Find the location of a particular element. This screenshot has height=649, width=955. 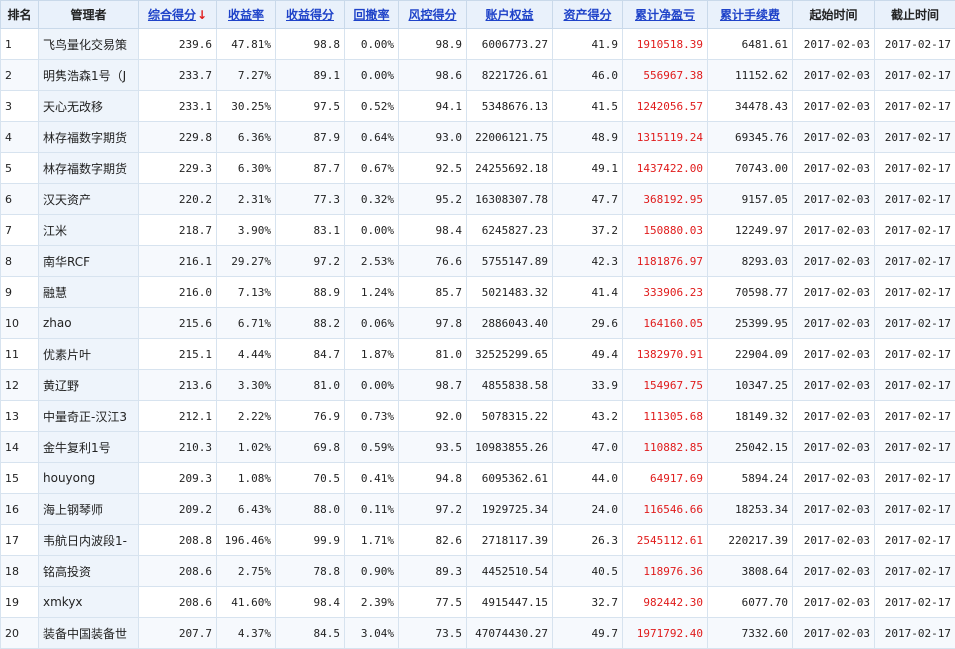

column-header-label: 收益率 is located at coordinates (246, 15).